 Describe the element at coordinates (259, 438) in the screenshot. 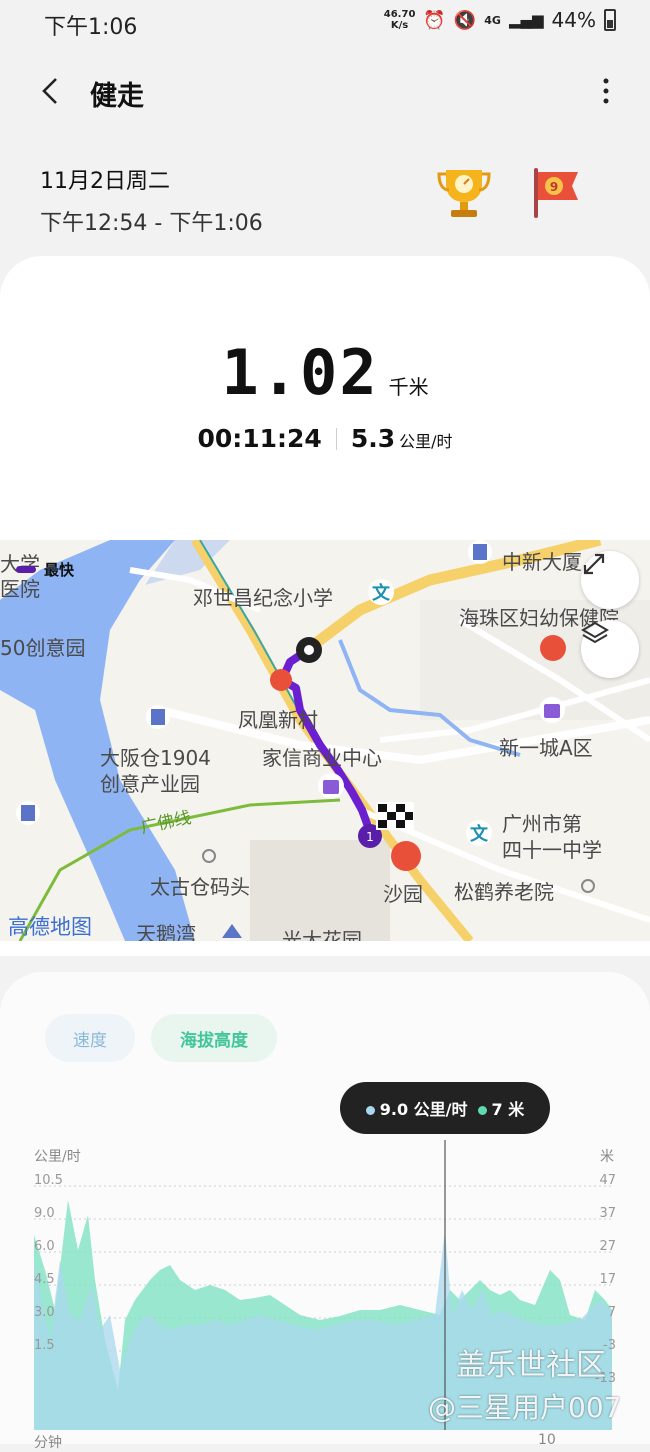

I see `duration-value: 00:11:24` at that location.